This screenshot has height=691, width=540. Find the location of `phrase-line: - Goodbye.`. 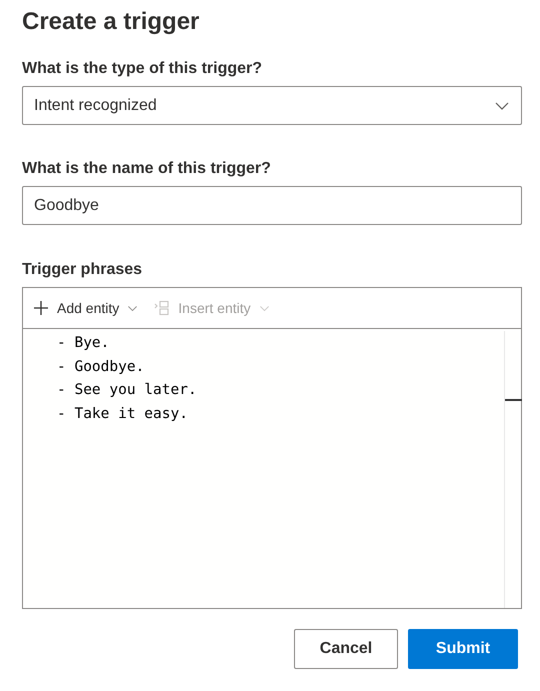

phrase-line: - Goodbye. is located at coordinates (100, 367).